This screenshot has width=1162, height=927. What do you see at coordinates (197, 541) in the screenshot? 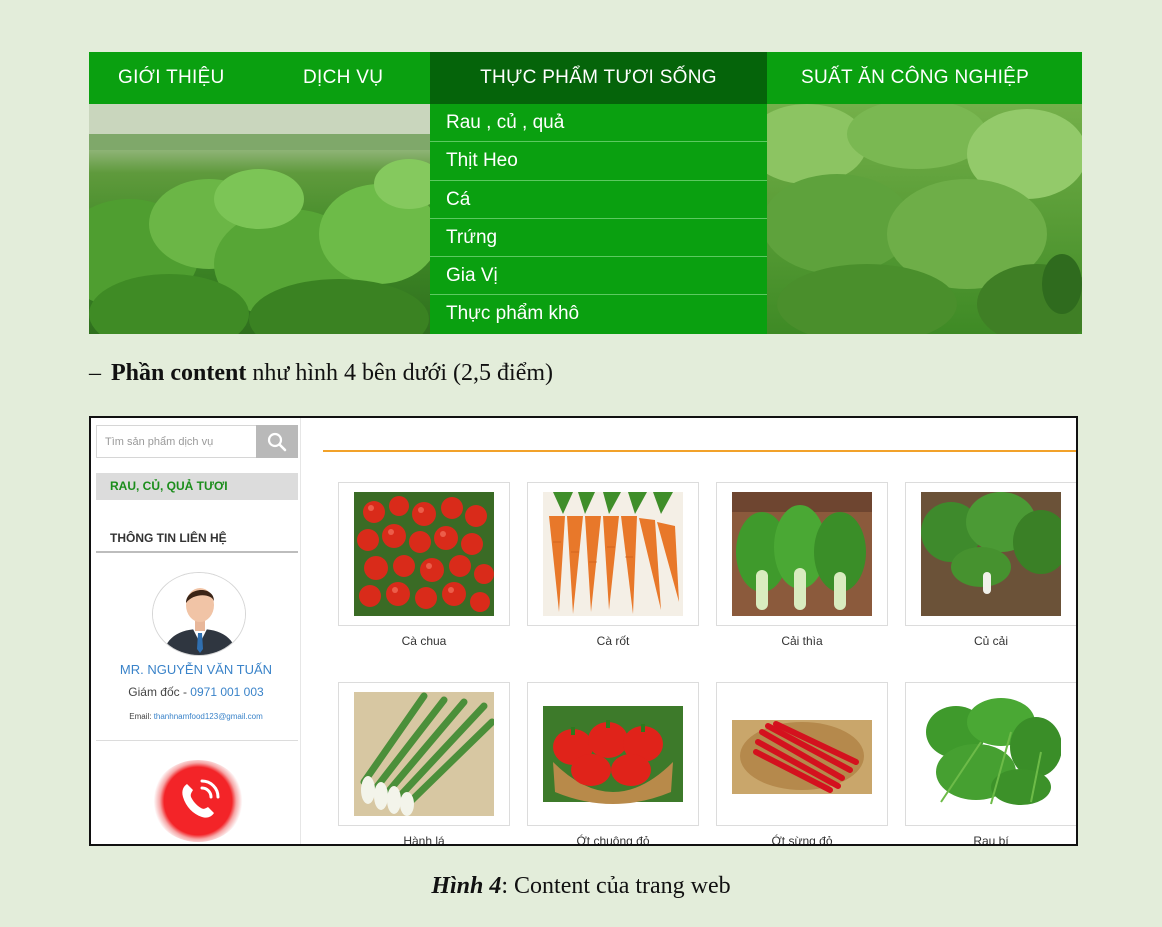
I see `contact-info-title: THÔNG TIN LIÊN HỆ` at bounding box center [197, 541].